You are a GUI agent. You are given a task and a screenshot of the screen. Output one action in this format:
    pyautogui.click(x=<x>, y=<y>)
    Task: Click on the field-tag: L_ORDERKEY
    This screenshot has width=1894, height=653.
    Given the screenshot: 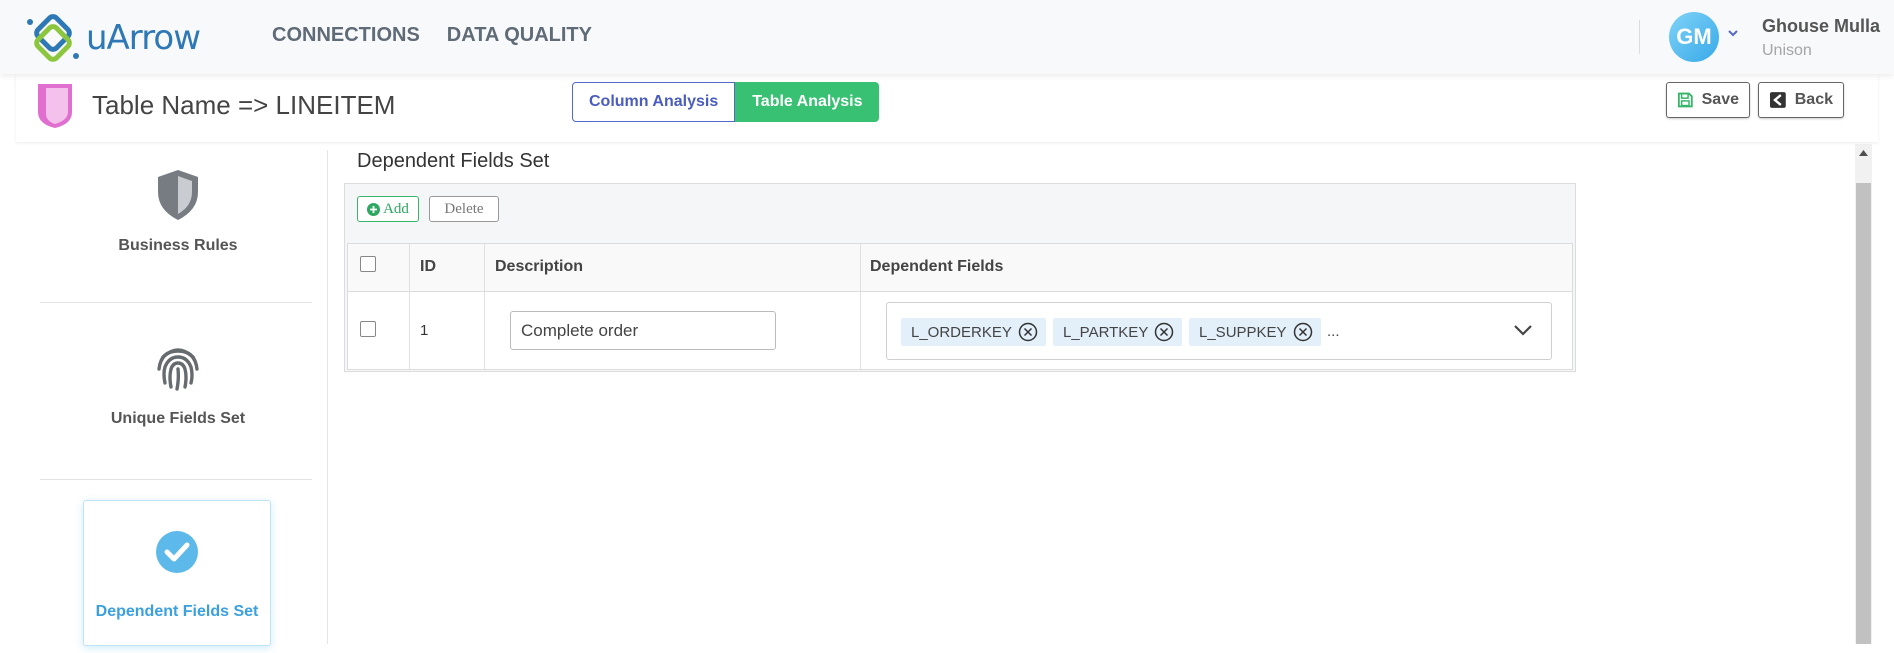 What is the action you would take?
    pyautogui.click(x=973, y=332)
    